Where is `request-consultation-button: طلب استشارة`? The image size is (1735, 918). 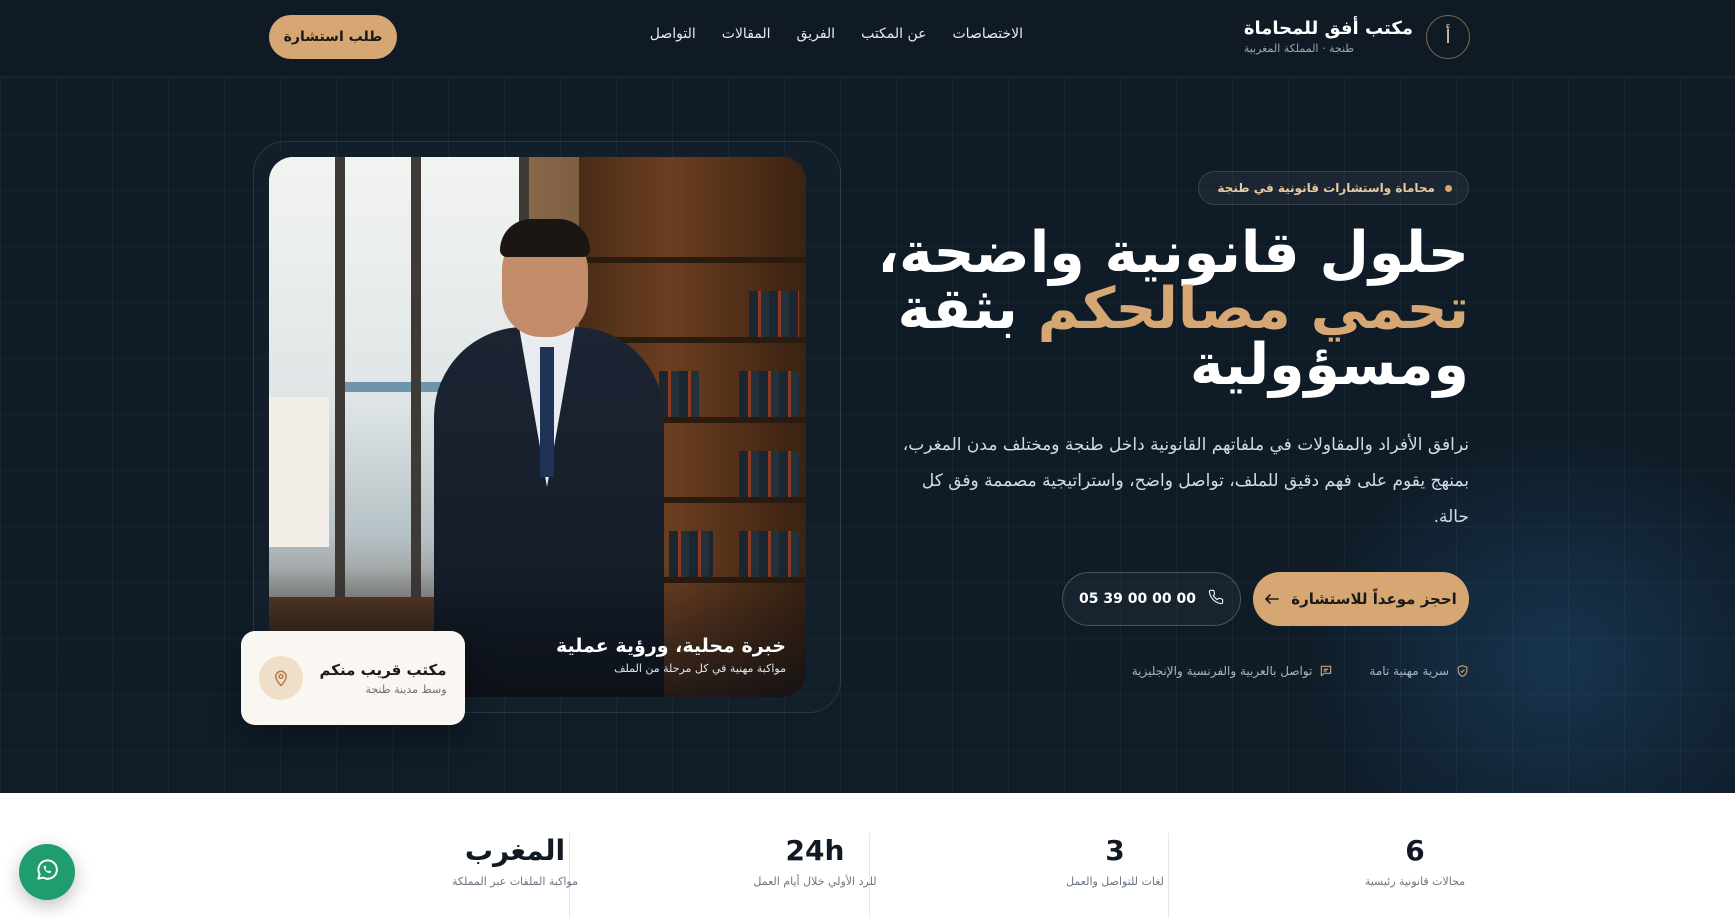
request-consultation-button: طلب استشارة is located at coordinates (333, 37).